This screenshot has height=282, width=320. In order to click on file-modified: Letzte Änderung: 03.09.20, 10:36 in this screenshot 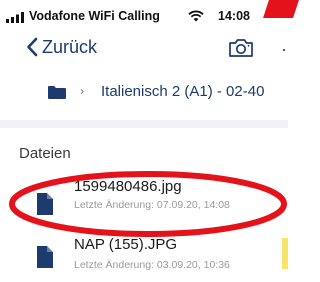, I will do `click(152, 265)`.